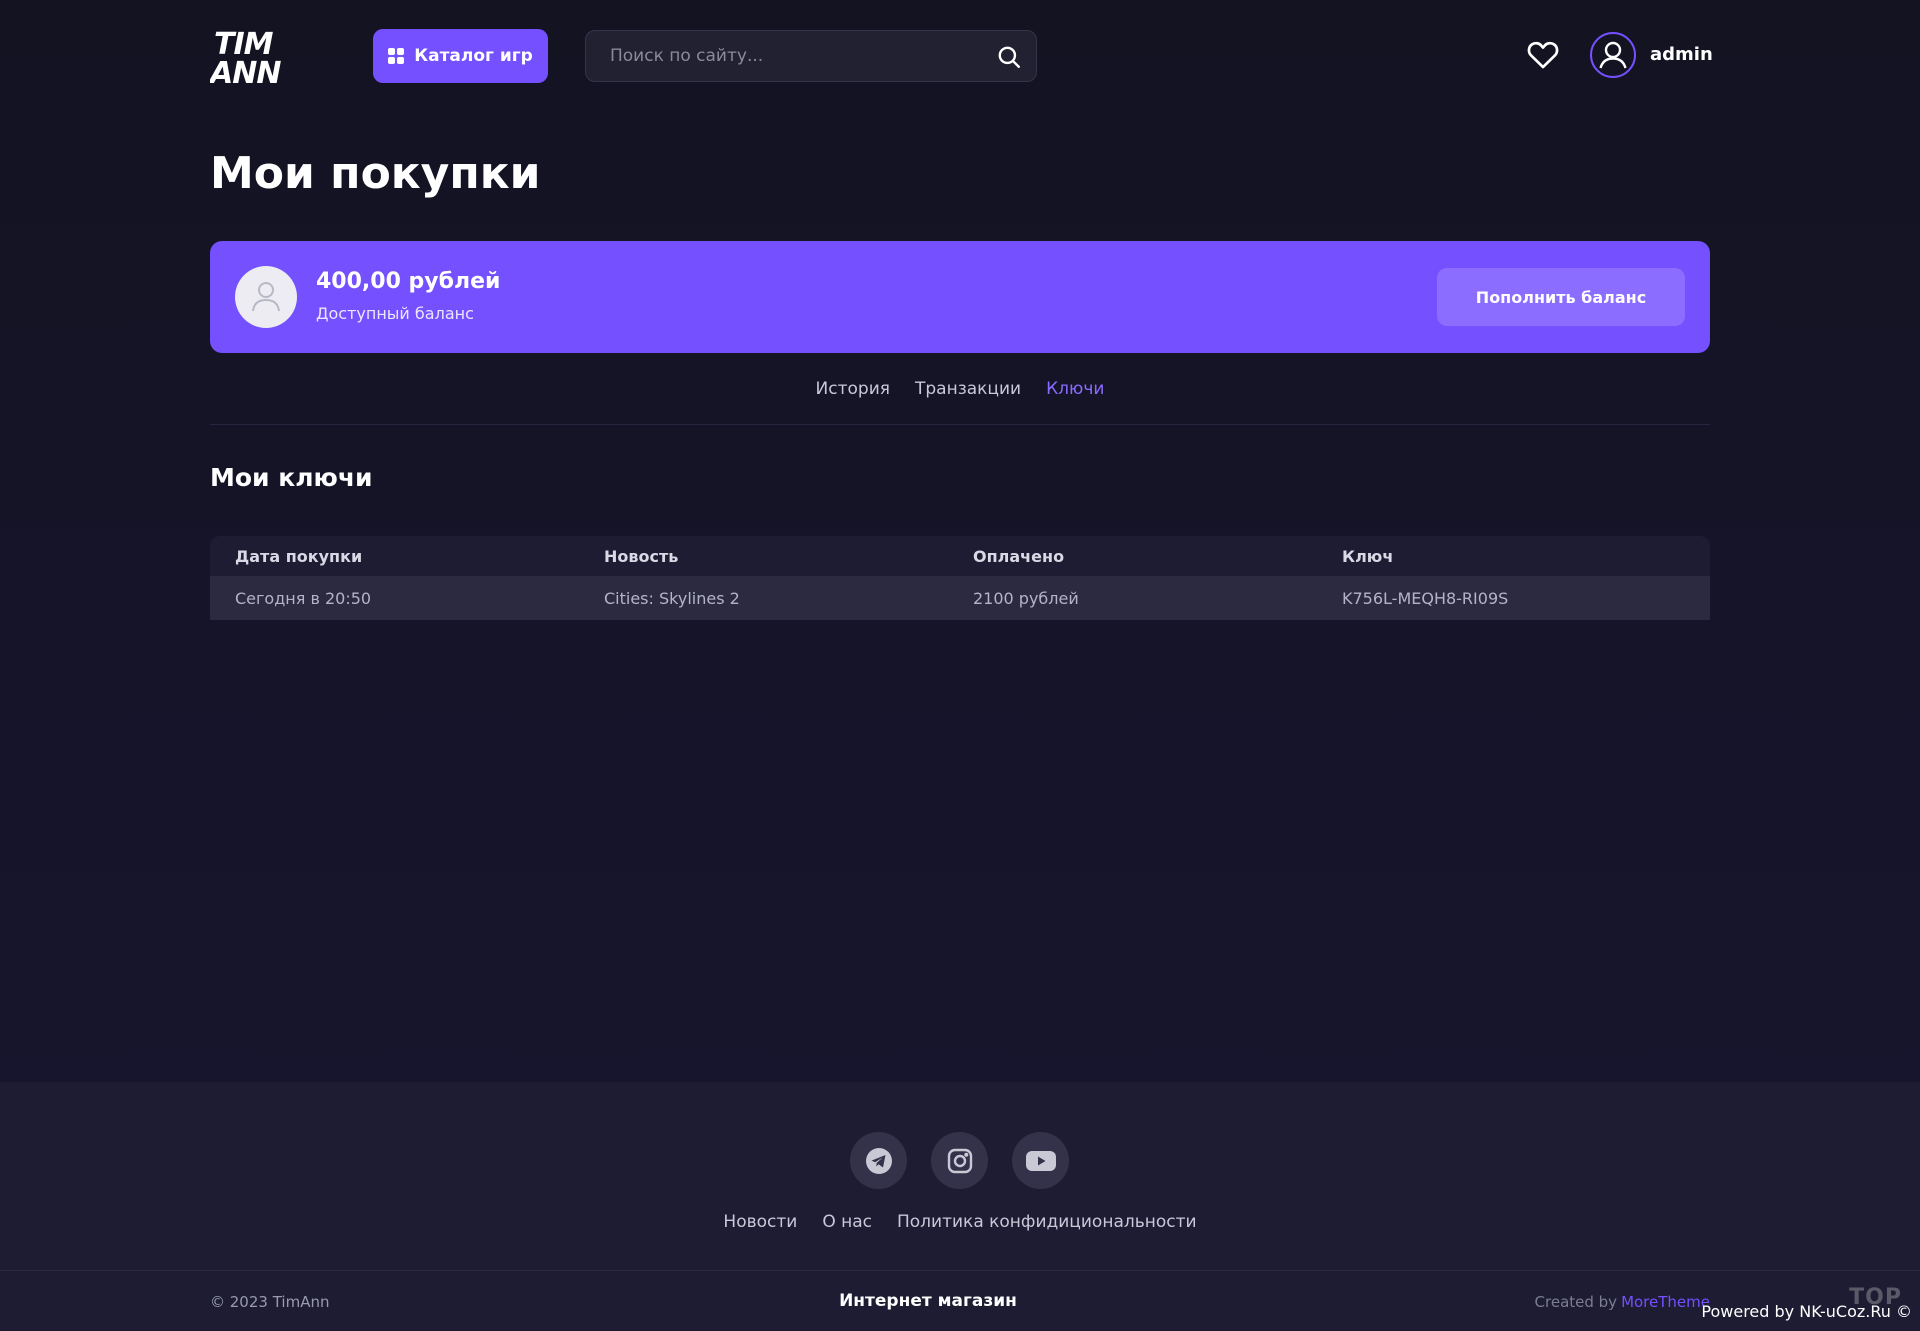 This screenshot has height=1331, width=1920. I want to click on site-logo: TIM ANN, so click(255, 56).